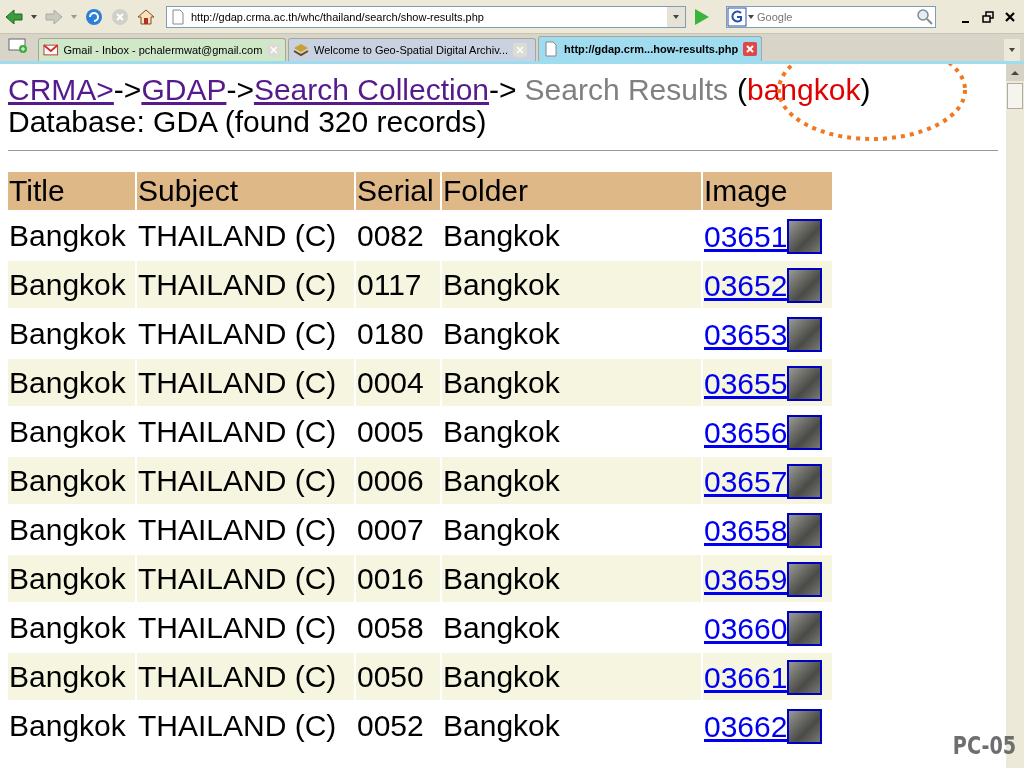  Describe the element at coordinates (1015, 72) in the screenshot. I see `scroll-up-button` at that location.